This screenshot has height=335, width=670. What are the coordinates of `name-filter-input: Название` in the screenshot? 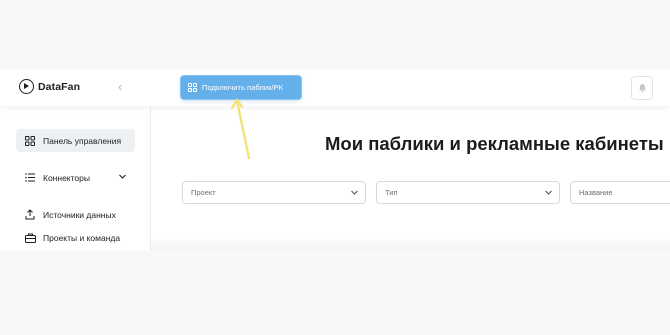 It's located at (620, 192).